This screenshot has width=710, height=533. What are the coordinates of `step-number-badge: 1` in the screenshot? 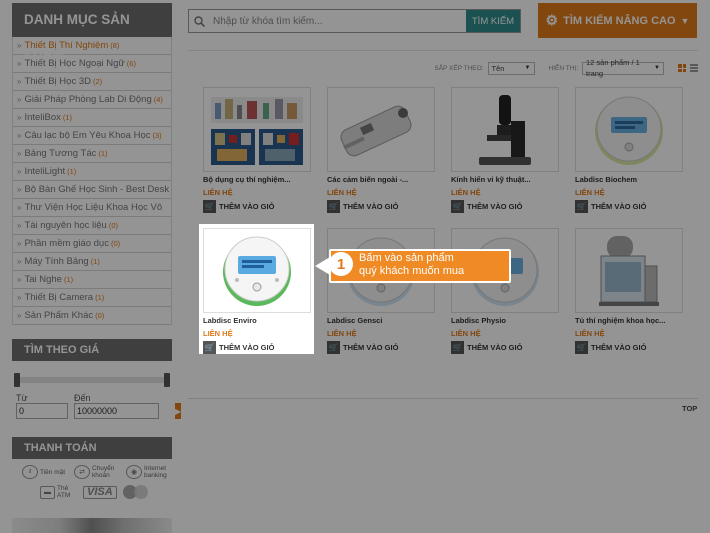 It's located at (341, 264).